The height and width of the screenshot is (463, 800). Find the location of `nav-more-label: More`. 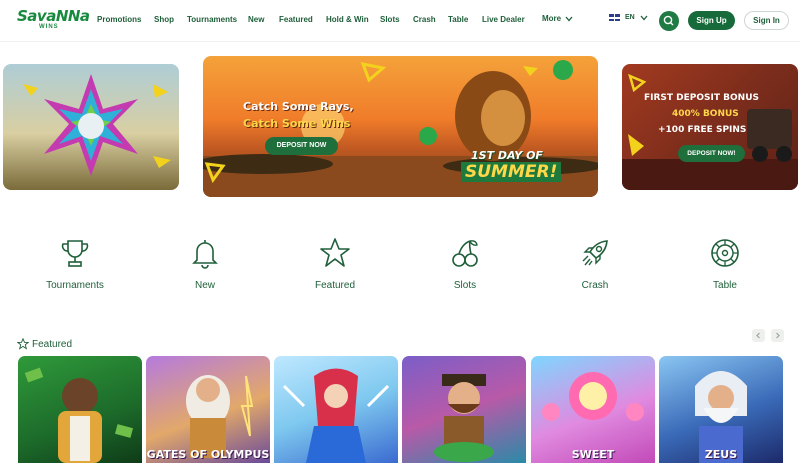

nav-more-label: More is located at coordinates (552, 18).